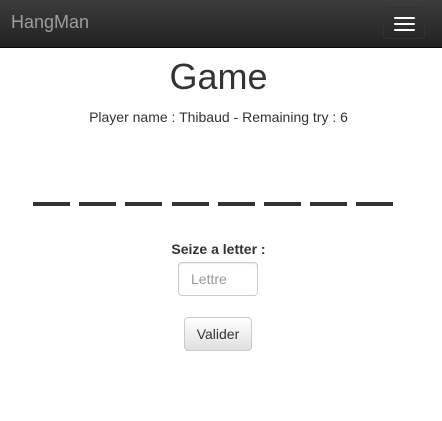 The width and height of the screenshot is (442, 421). What do you see at coordinates (218, 249) in the screenshot?
I see `letter-label: Seize a letter :` at bounding box center [218, 249].